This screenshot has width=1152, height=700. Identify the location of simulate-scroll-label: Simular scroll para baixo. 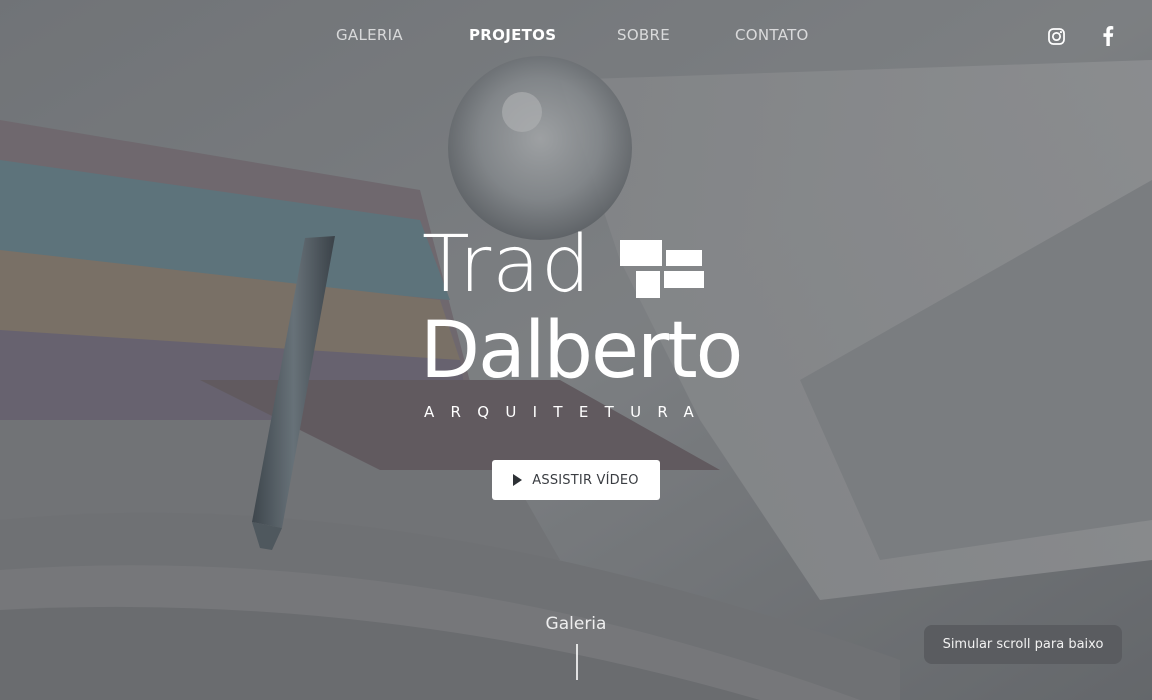
(1023, 644).